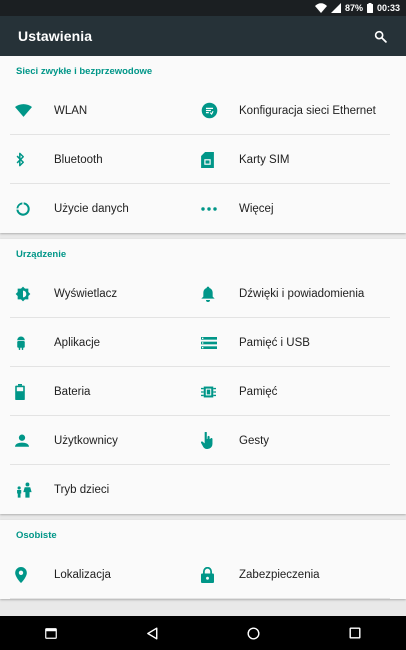 This screenshot has height=650, width=406. What do you see at coordinates (307, 110) in the screenshot?
I see `setting-label: Konfiguracja sieci Ethernet` at bounding box center [307, 110].